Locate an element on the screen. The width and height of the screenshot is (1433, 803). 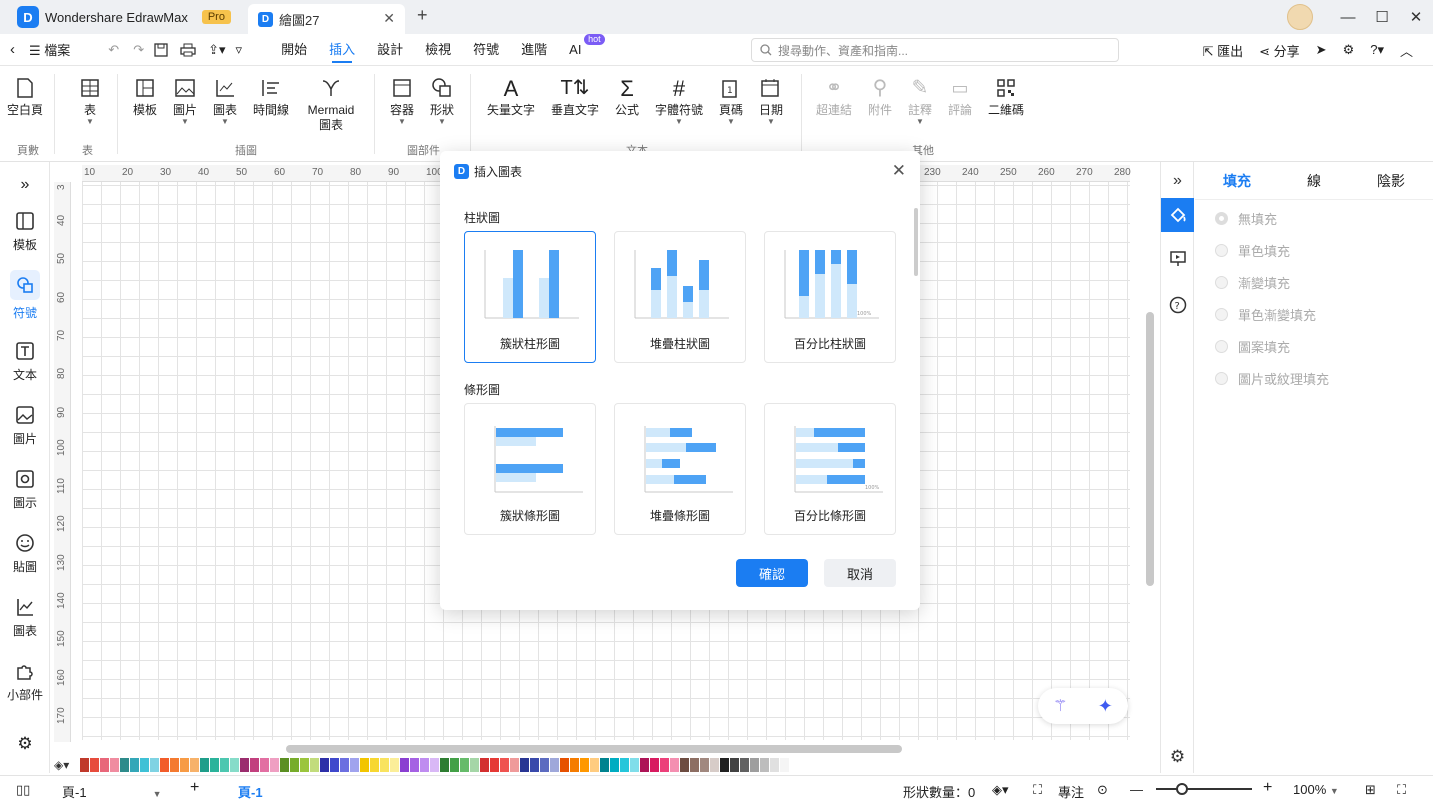
share-button: ⋖ 分享 is located at coordinates (1279, 50).